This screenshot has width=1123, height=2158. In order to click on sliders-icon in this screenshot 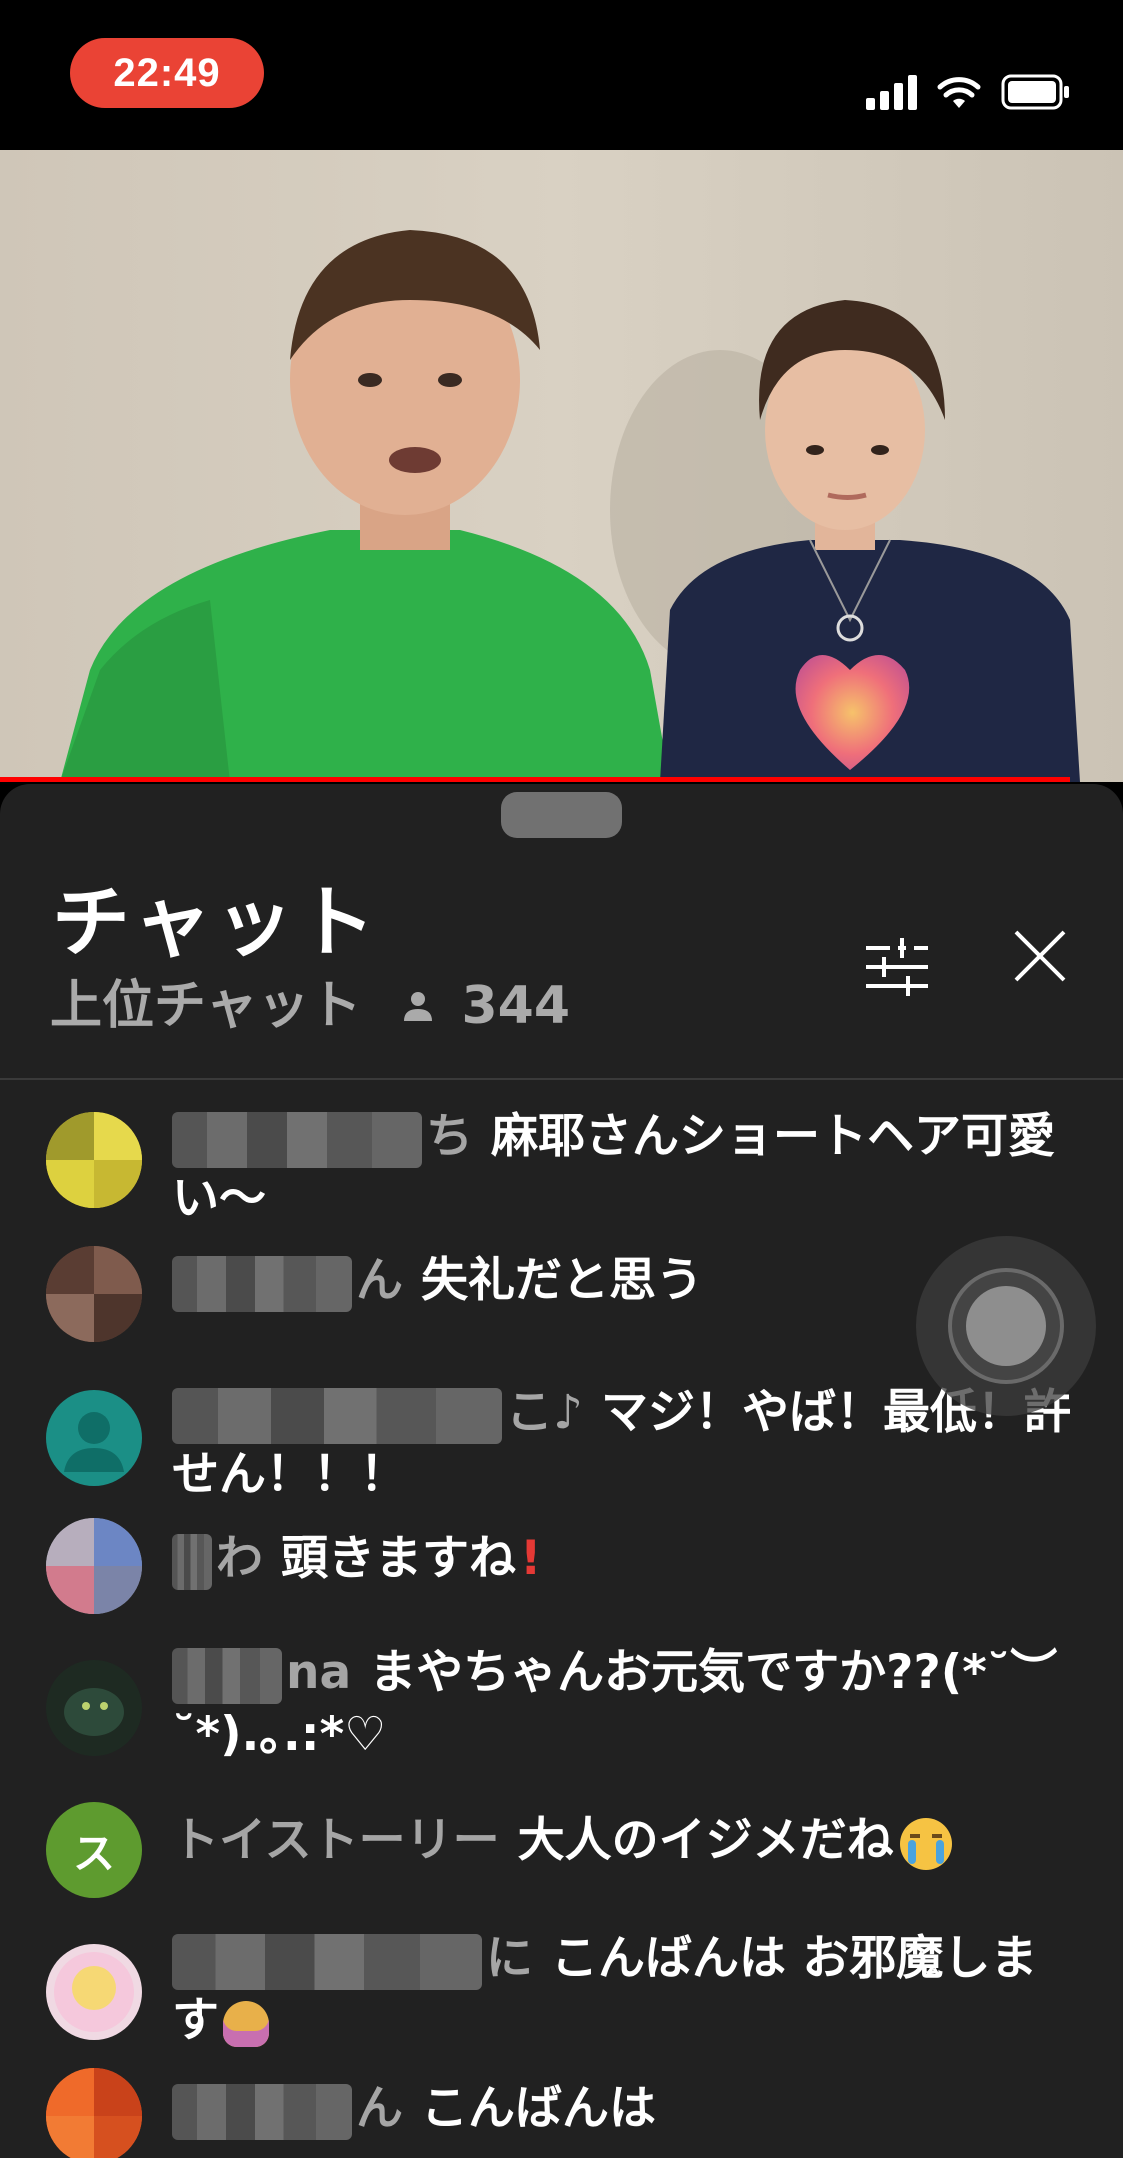, I will do `click(897, 967)`.